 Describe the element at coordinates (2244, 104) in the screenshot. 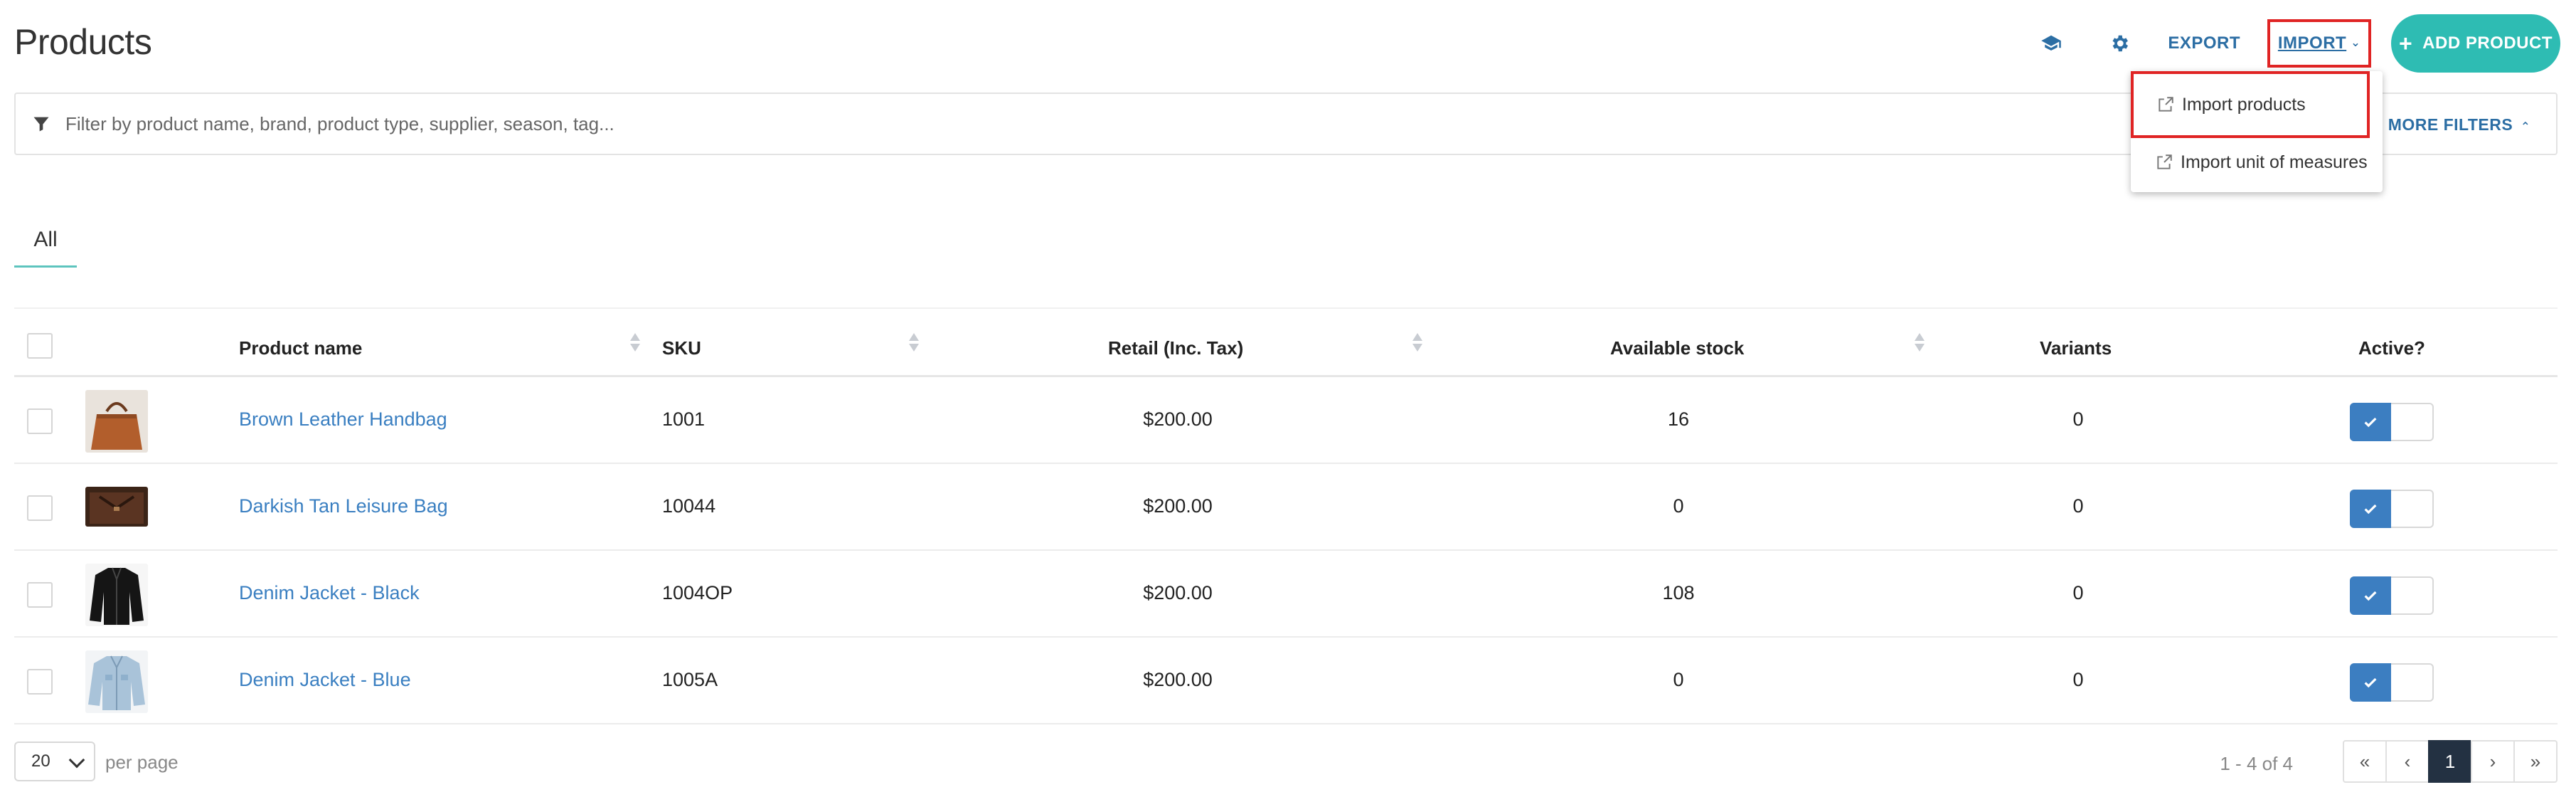

I see `import-products-label: Import products` at that location.